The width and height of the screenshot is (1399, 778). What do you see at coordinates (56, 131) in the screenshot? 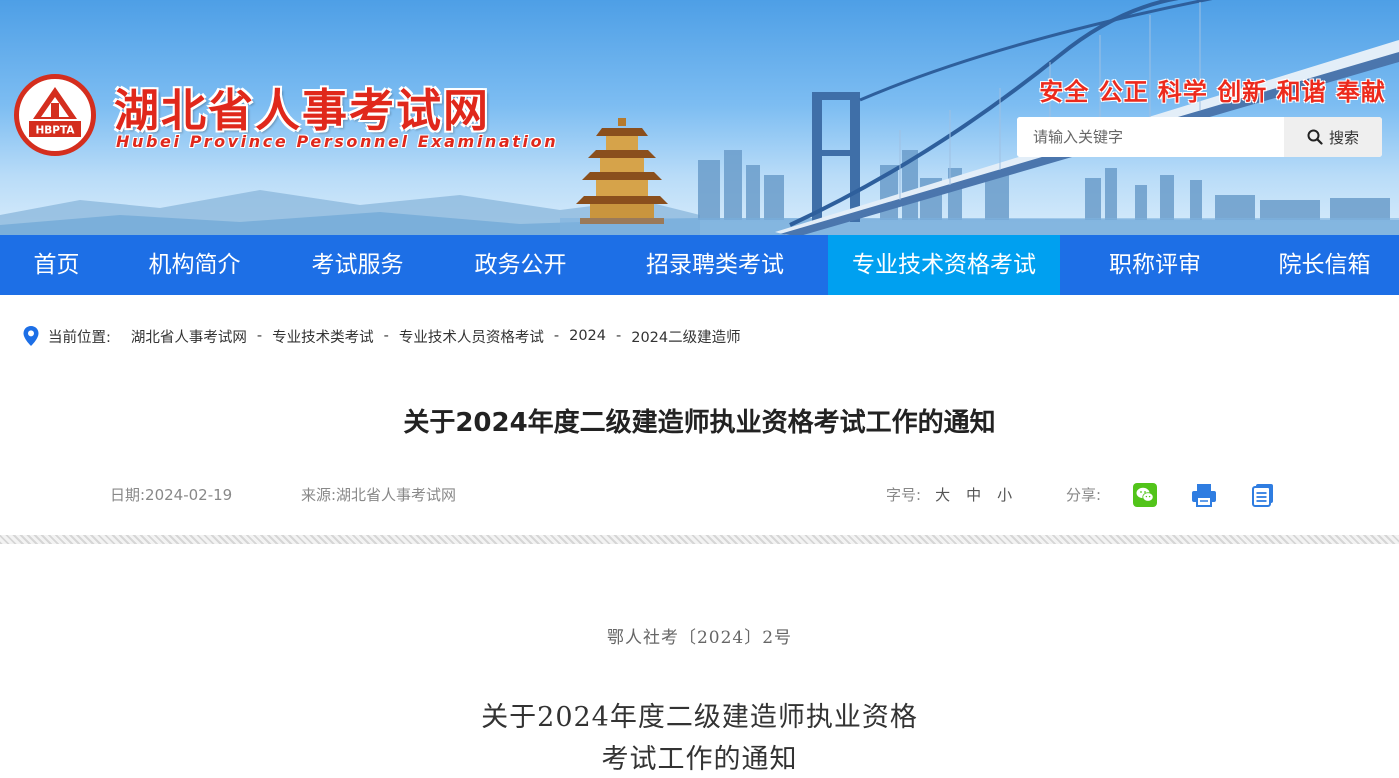
I see `logo-text: HBPTA` at bounding box center [56, 131].